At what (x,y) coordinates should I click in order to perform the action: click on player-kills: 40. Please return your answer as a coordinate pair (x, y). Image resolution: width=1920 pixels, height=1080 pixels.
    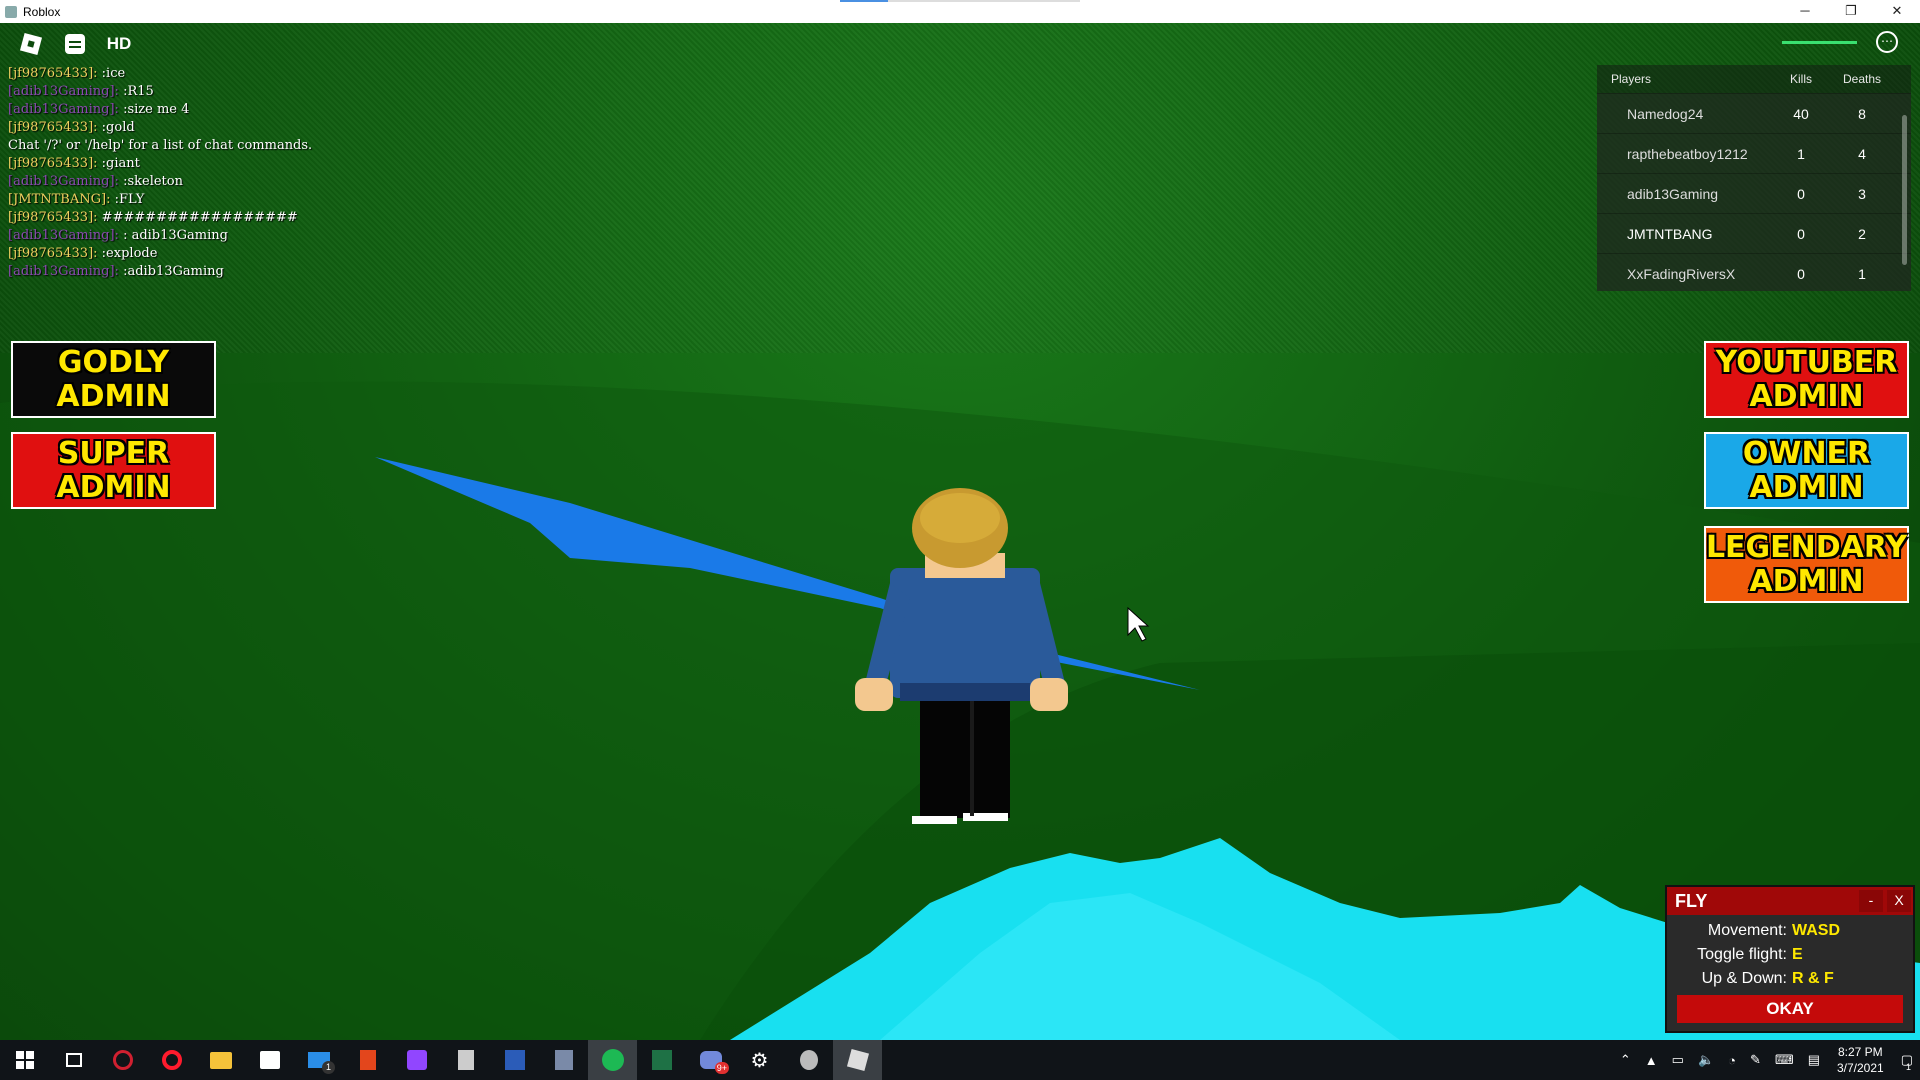
    Looking at the image, I should click on (1801, 113).